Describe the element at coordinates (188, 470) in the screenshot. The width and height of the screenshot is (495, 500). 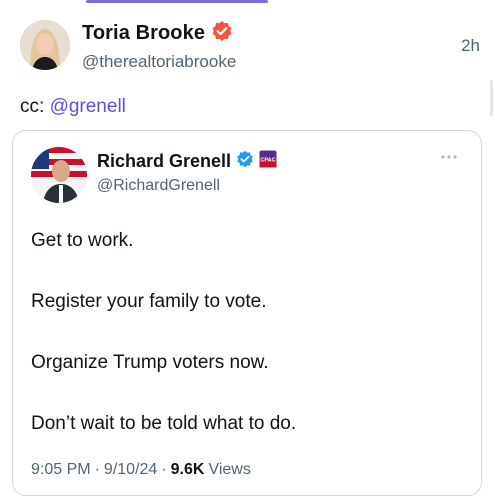
I see `views-count: 9.6K` at that location.